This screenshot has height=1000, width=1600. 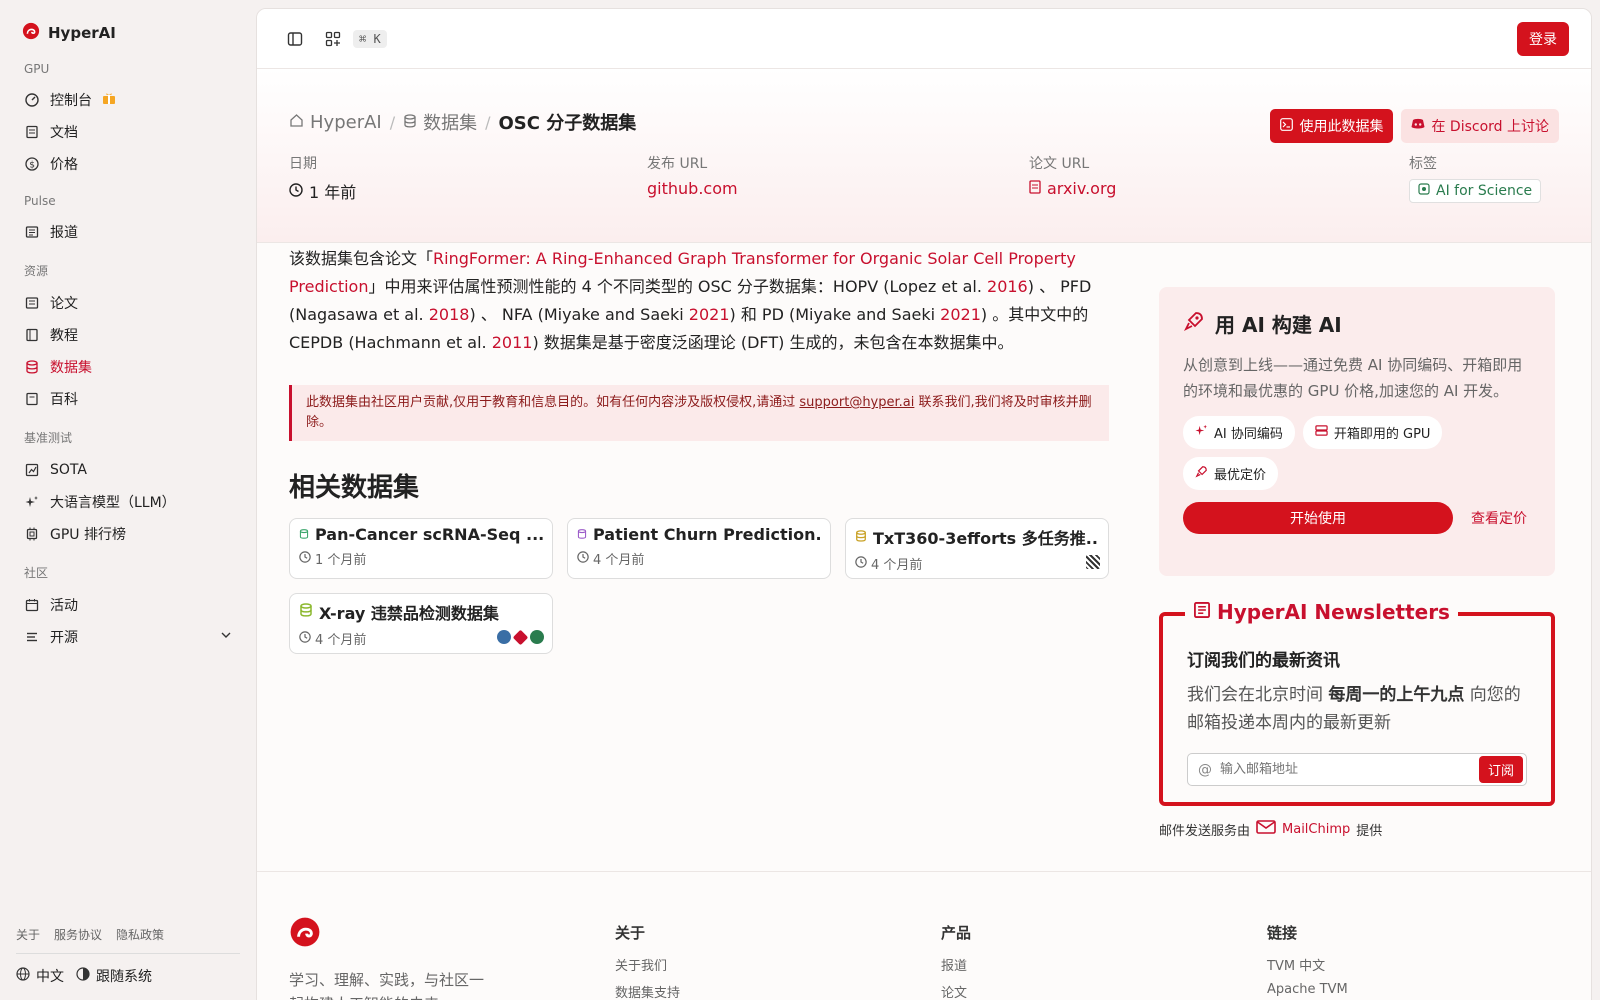 What do you see at coordinates (410, 122) in the screenshot?
I see `database-icon` at bounding box center [410, 122].